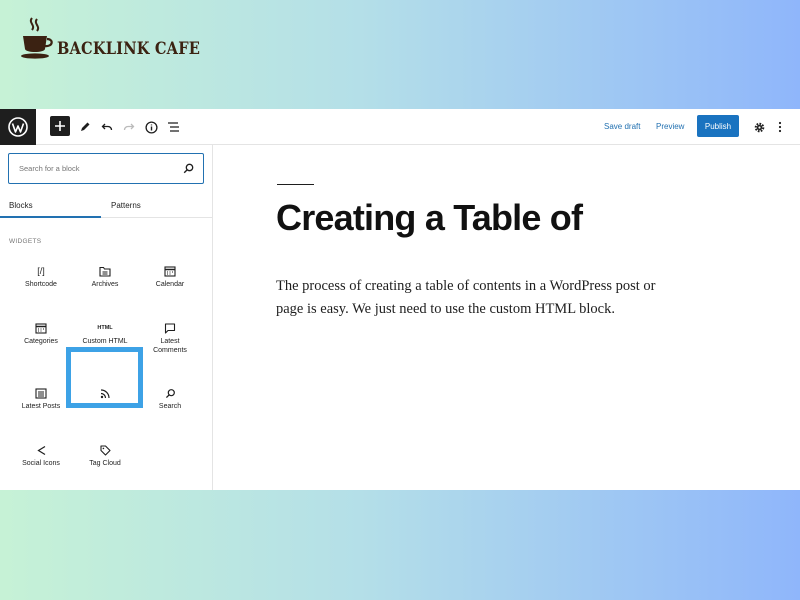 The width and height of the screenshot is (800, 600). I want to click on categories-icon, so click(41, 328).